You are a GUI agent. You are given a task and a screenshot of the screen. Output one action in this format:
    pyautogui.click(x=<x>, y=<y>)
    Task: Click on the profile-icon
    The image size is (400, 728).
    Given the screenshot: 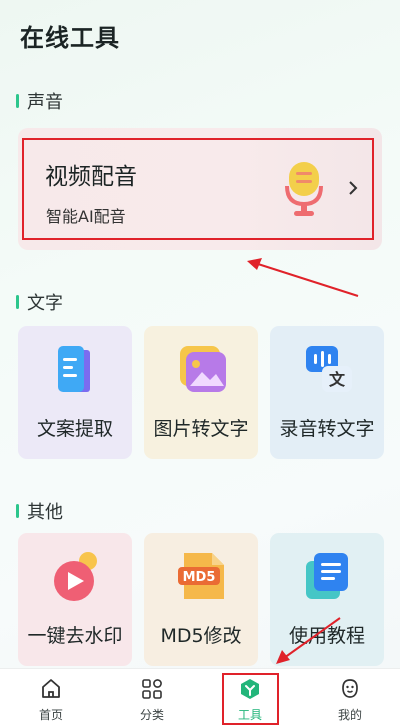 What is the action you would take?
    pyautogui.click(x=350, y=688)
    